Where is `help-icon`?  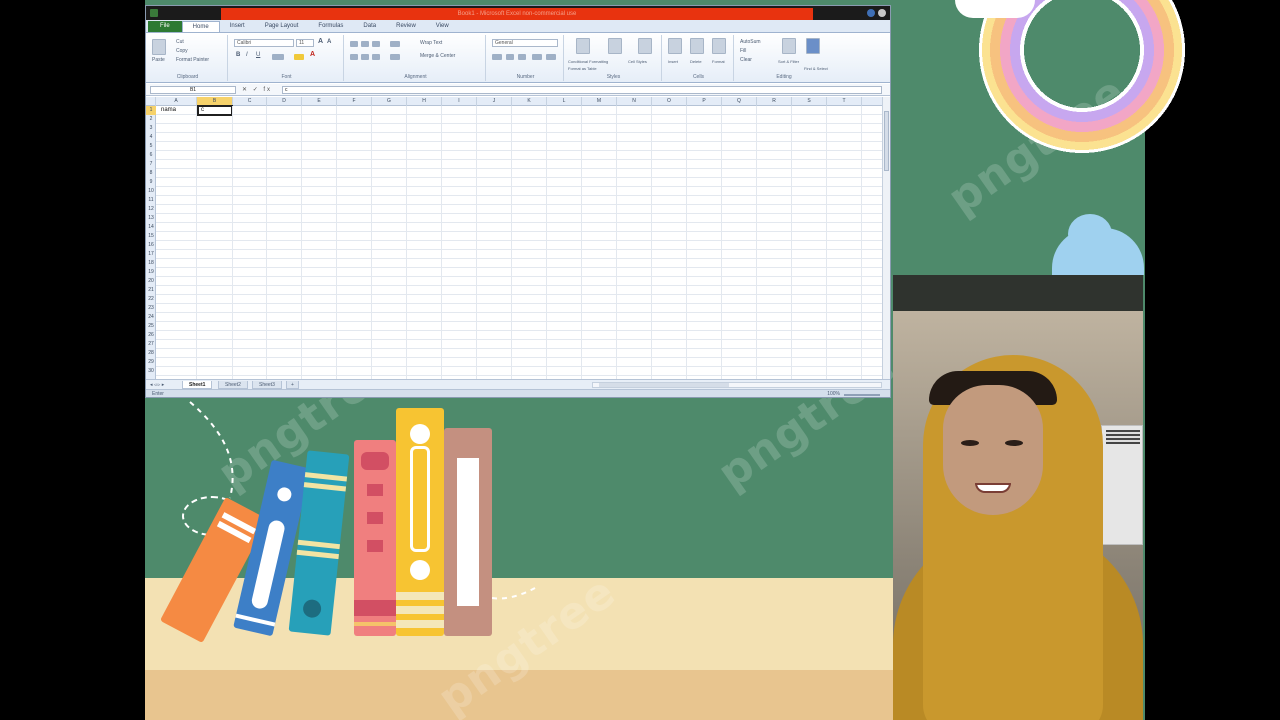 help-icon is located at coordinates (871, 13).